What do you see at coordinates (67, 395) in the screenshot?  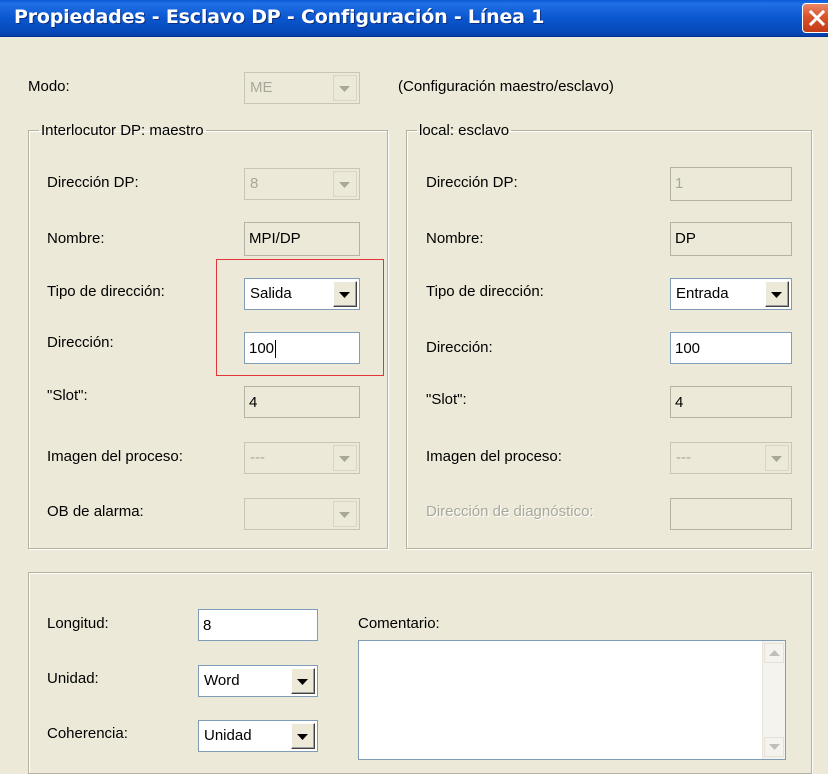 I see `master-slot-label: "Slot":` at bounding box center [67, 395].